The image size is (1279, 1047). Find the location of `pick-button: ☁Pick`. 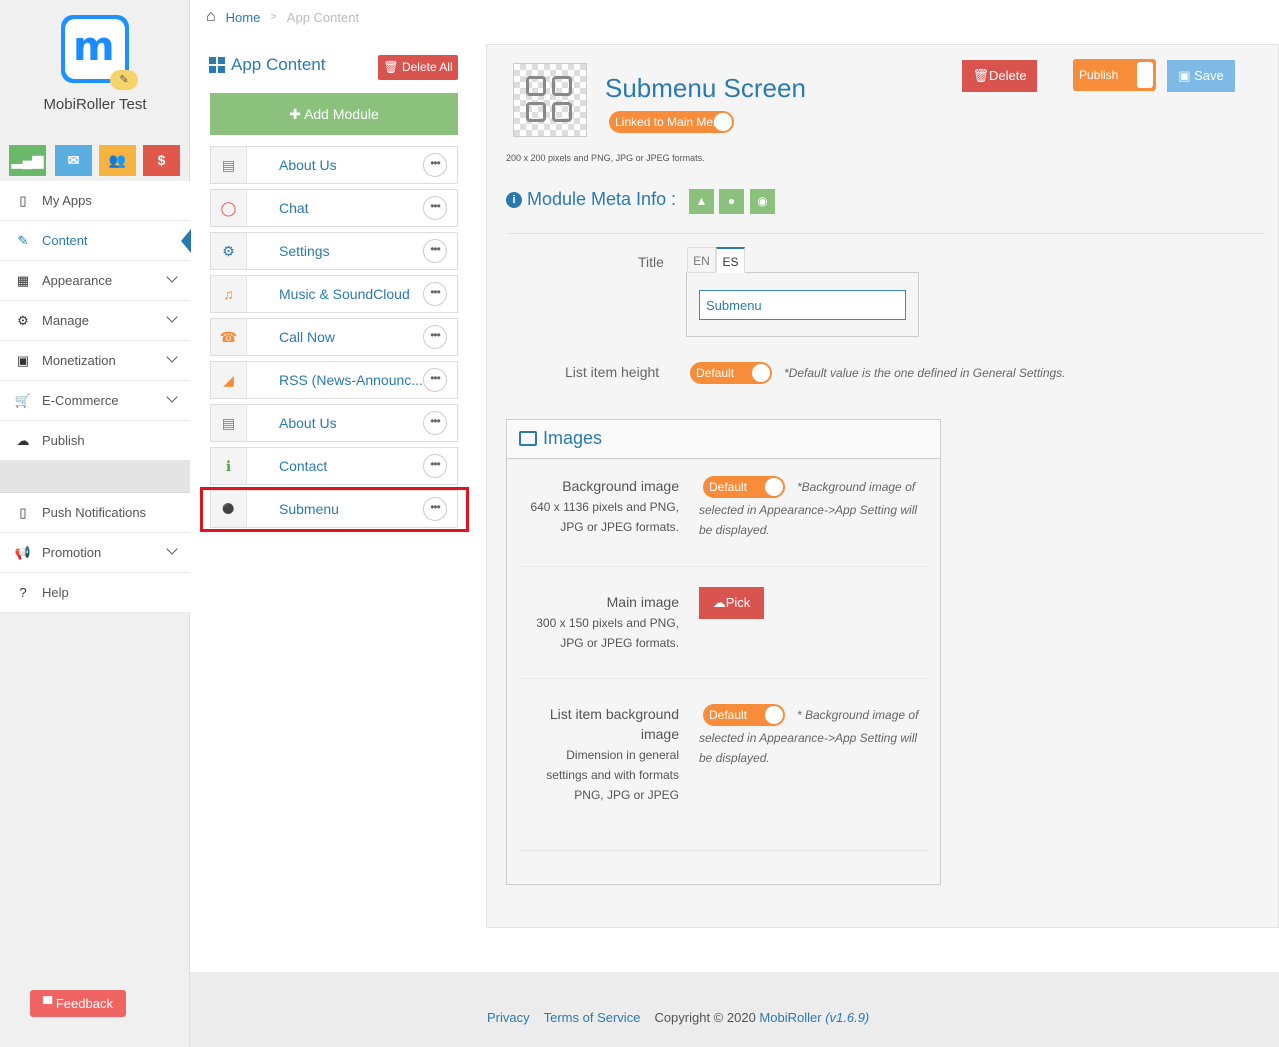

pick-button: ☁Pick is located at coordinates (731, 603).